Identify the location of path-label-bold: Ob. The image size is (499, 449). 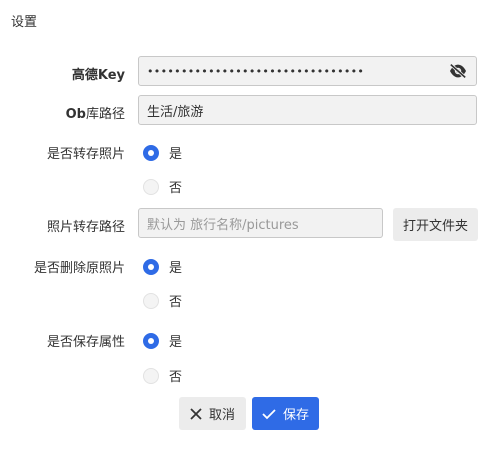
(75, 114).